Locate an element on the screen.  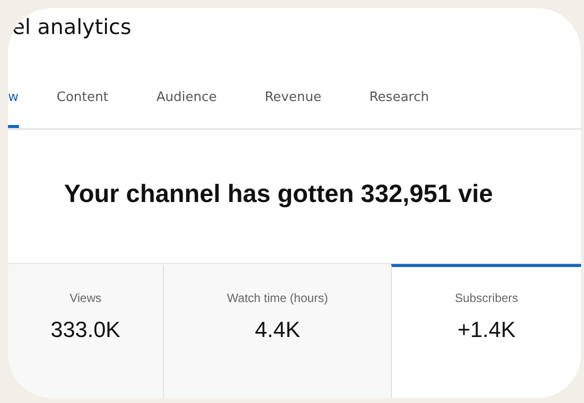
metric-label: Subscribers is located at coordinates (486, 298).